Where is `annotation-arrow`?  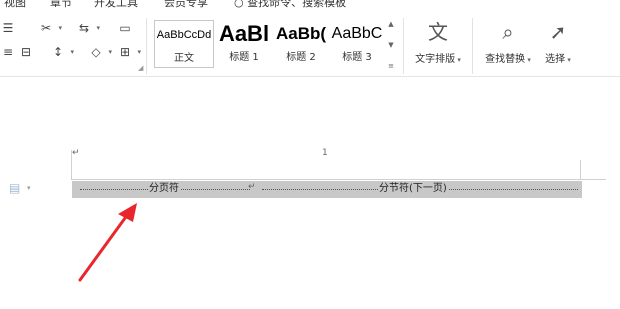 annotation-arrow is located at coordinates (107, 242).